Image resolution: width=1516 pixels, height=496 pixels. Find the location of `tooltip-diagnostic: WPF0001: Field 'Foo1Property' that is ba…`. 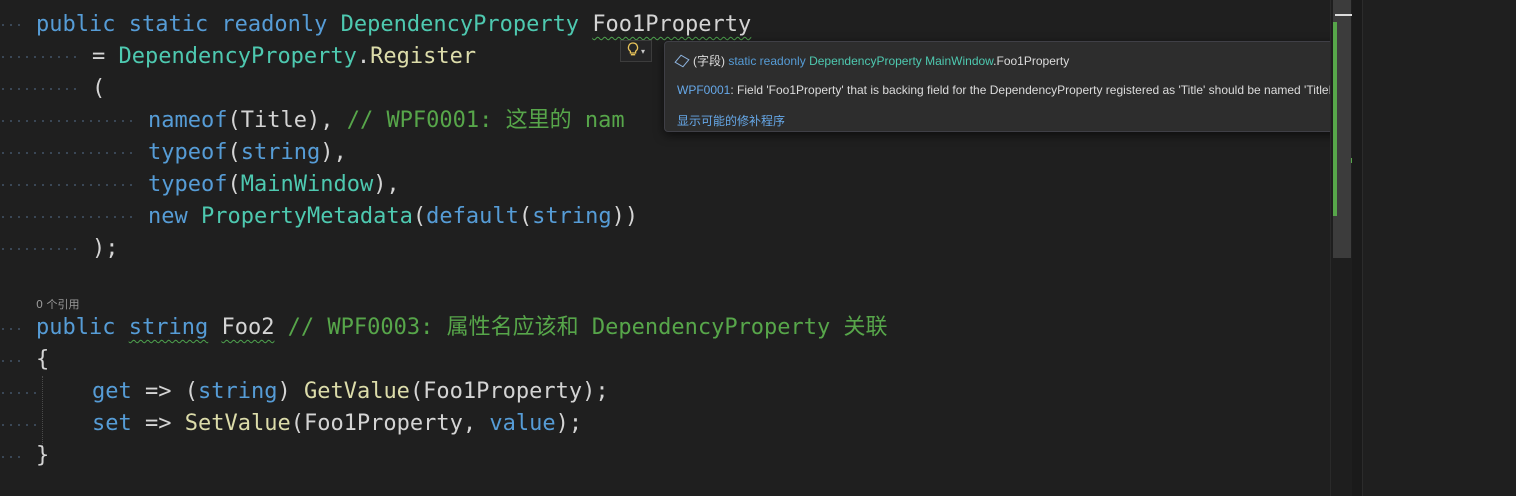

tooltip-diagnostic: WPF0001: Field 'Foo1Property' that is ba… is located at coordinates (1027, 90).